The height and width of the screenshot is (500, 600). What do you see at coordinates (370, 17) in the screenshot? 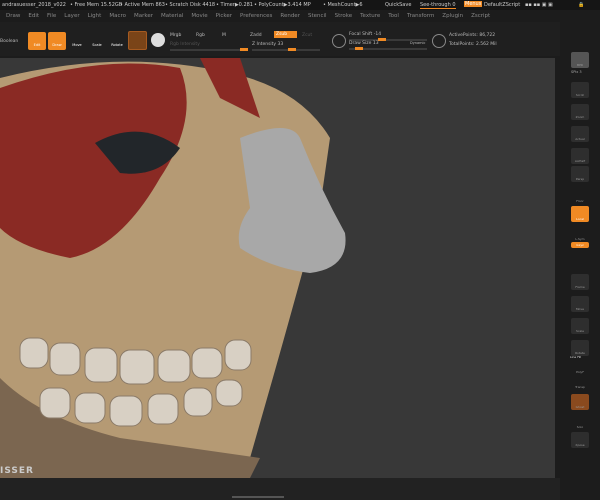
I see `menu-texture: Texture` at bounding box center [370, 17].